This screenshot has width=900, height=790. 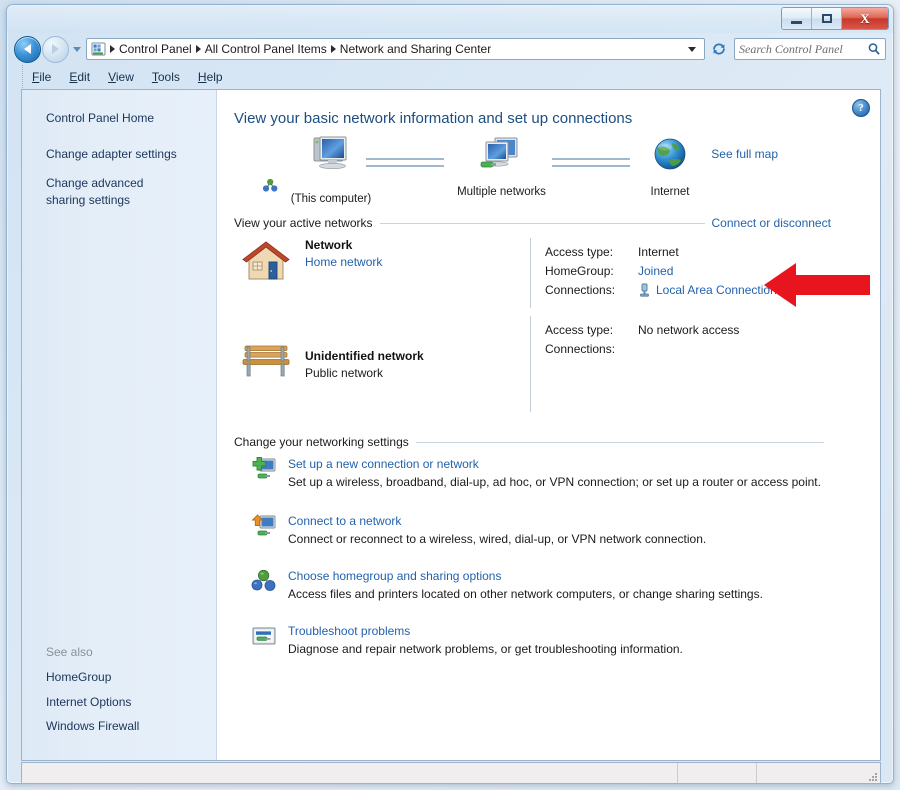 What do you see at coordinates (689, 329) in the screenshot?
I see `detail-value: No network access` at bounding box center [689, 329].